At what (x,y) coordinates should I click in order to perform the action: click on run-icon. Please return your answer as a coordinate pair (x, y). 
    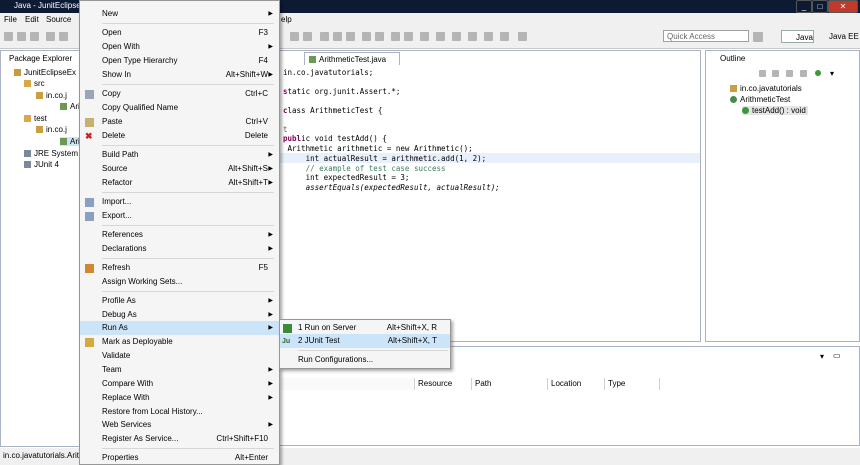
    Looking at the image, I should click on (63, 36).